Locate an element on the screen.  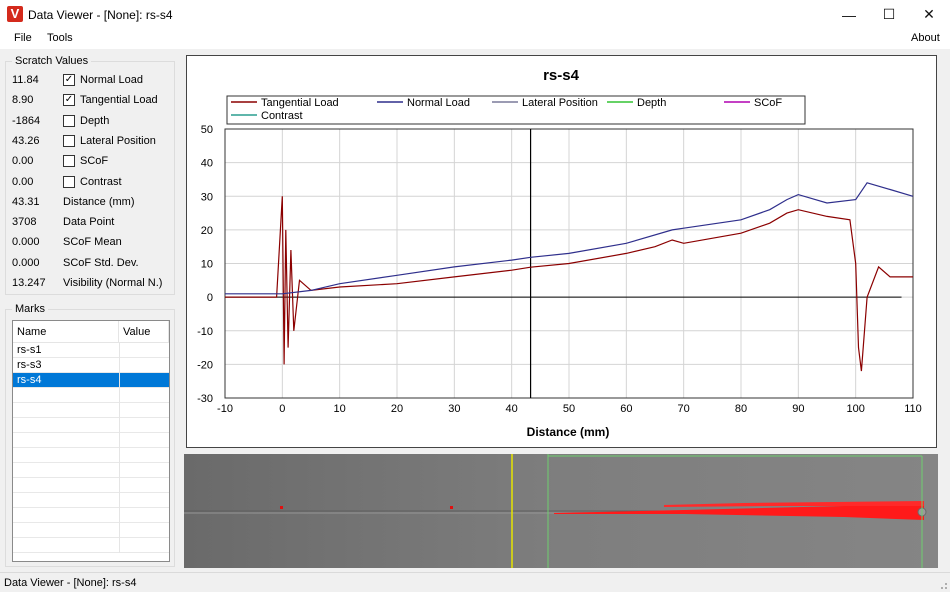
marks-row: rs-s4 is located at coordinates (91, 380).